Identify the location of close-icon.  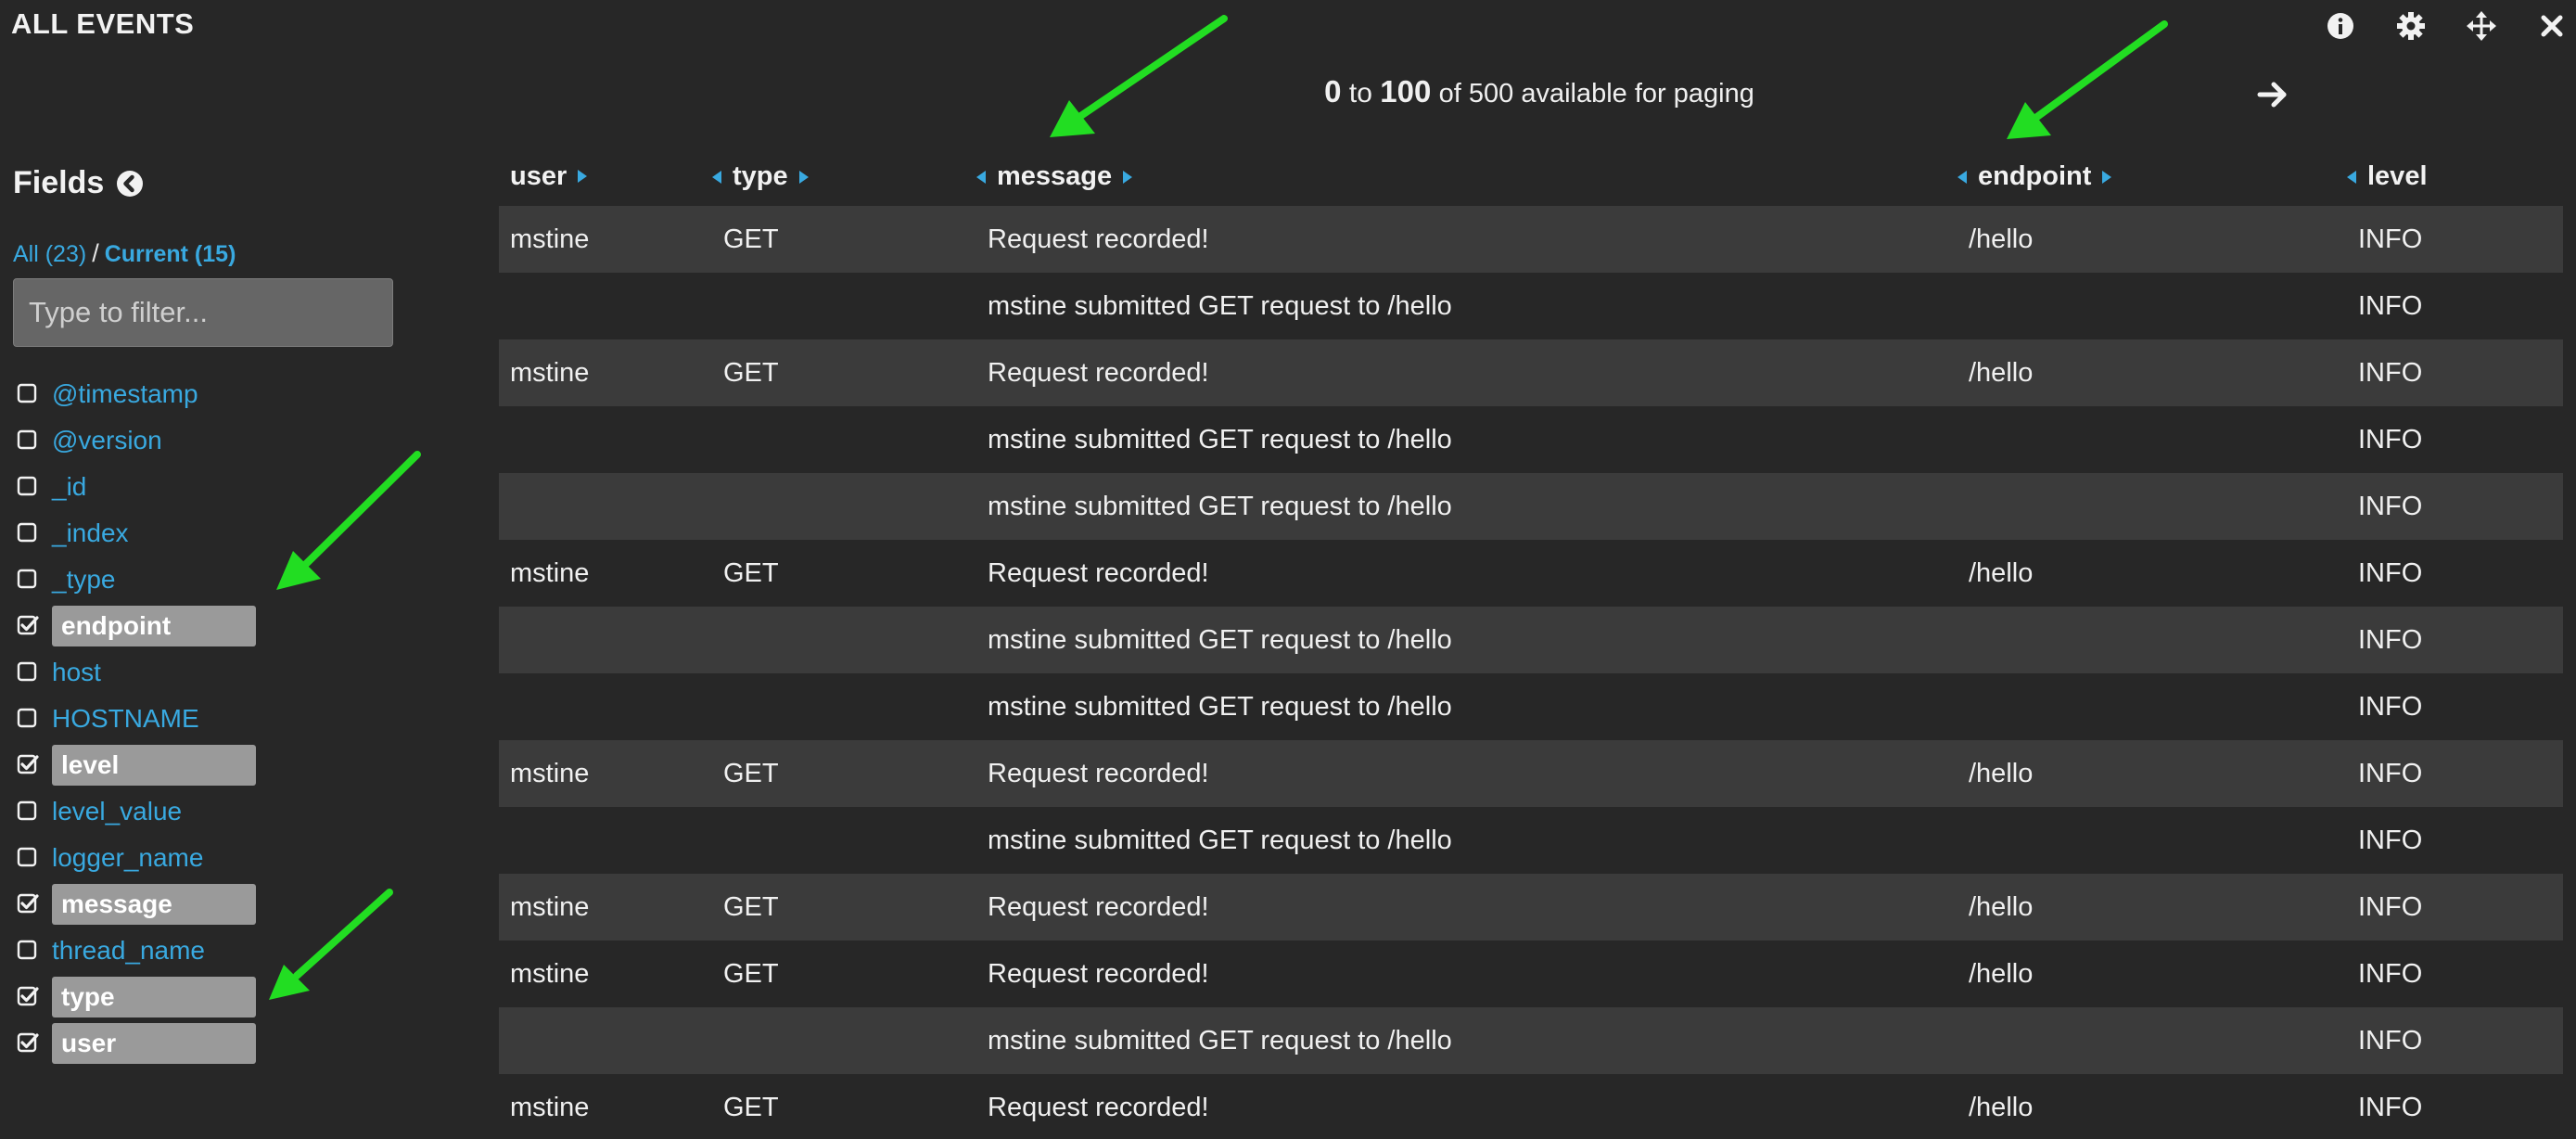
(2552, 26).